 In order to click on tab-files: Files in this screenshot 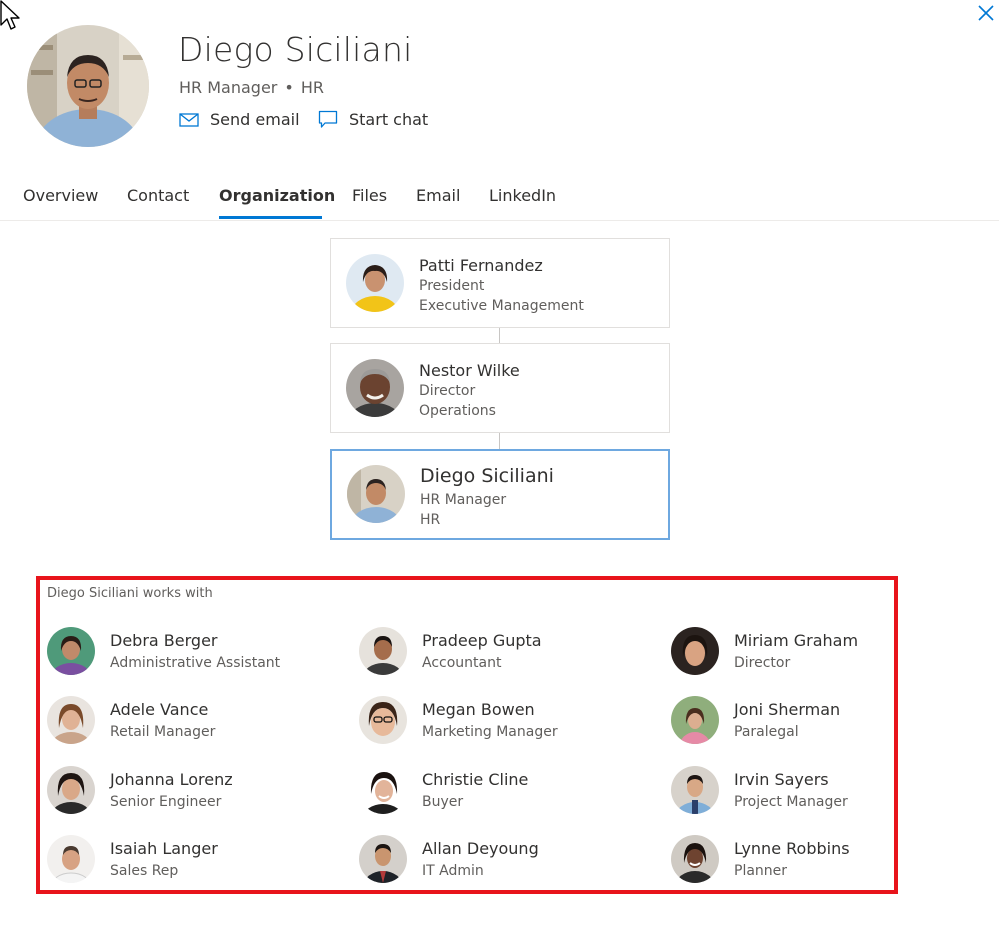, I will do `click(369, 195)`.